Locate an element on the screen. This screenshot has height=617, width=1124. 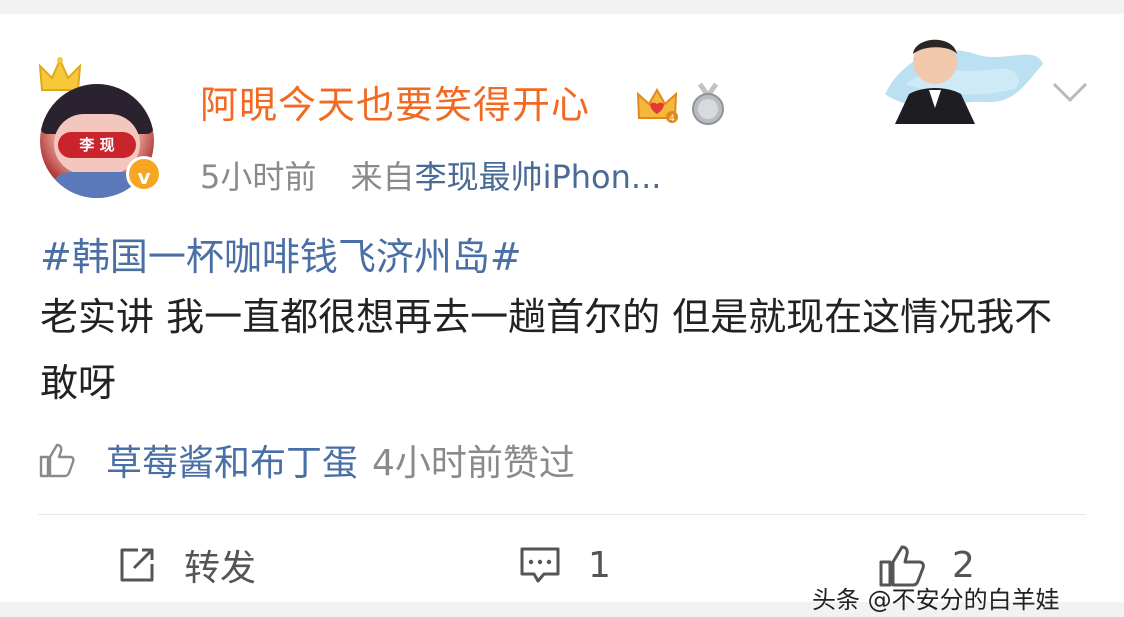
post-hashtag: #韩国一杯咖啡钱飞济州岛# is located at coordinates (281, 253).